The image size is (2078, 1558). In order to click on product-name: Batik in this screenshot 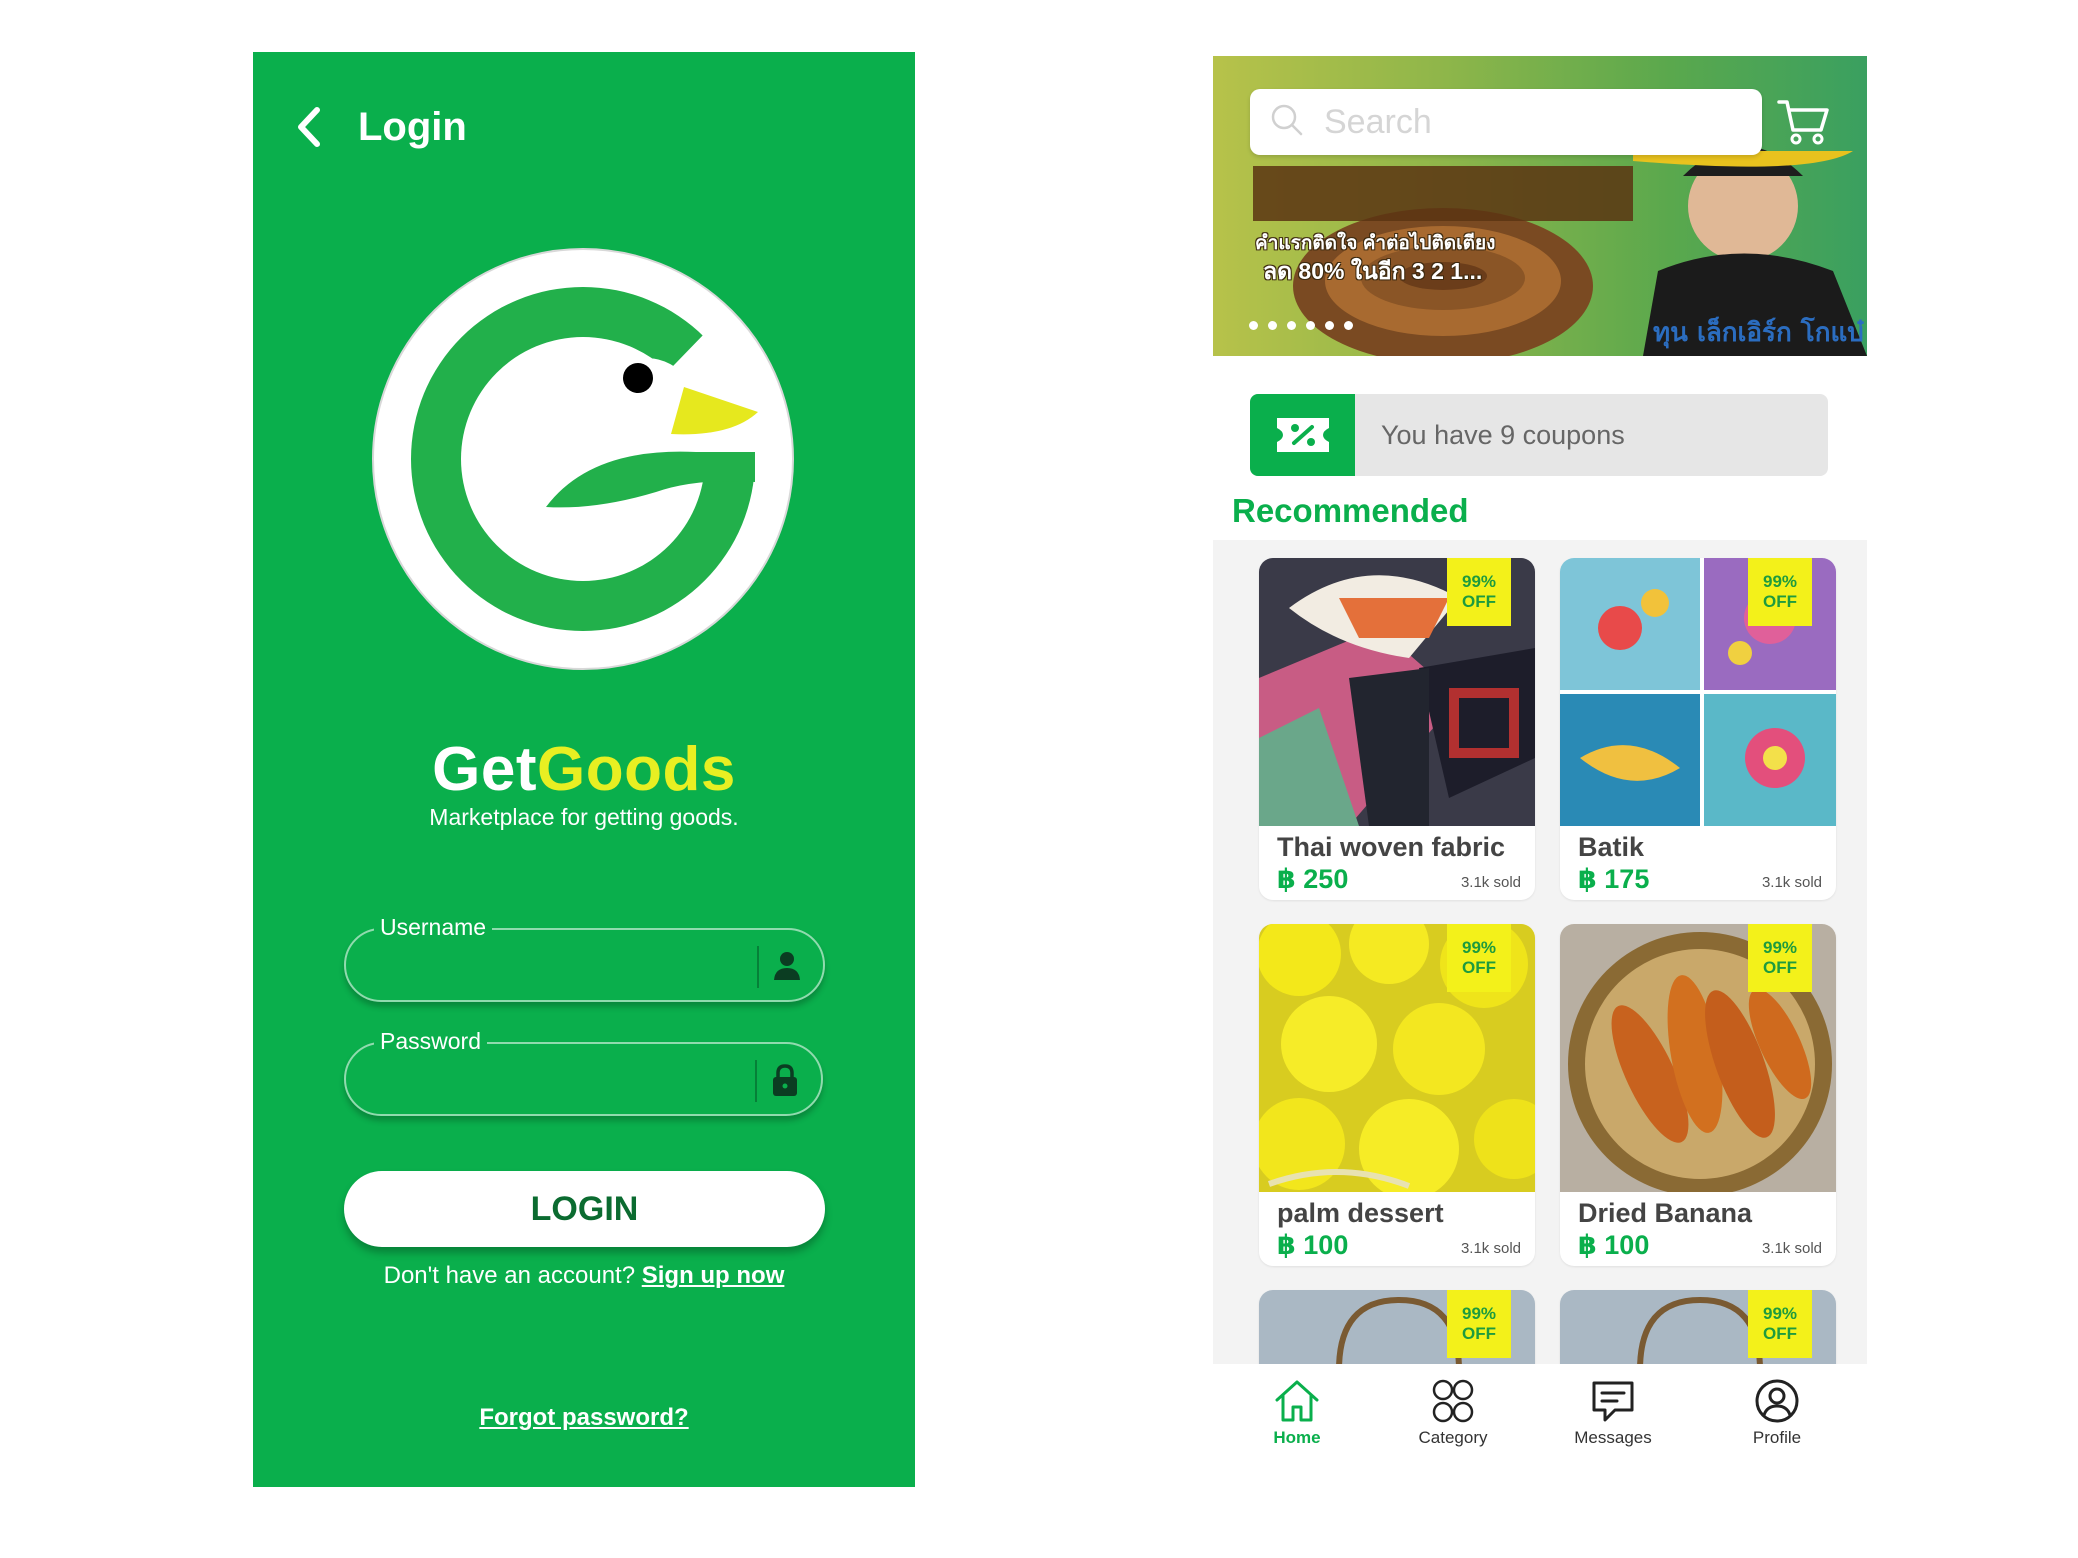, I will do `click(1611, 847)`.